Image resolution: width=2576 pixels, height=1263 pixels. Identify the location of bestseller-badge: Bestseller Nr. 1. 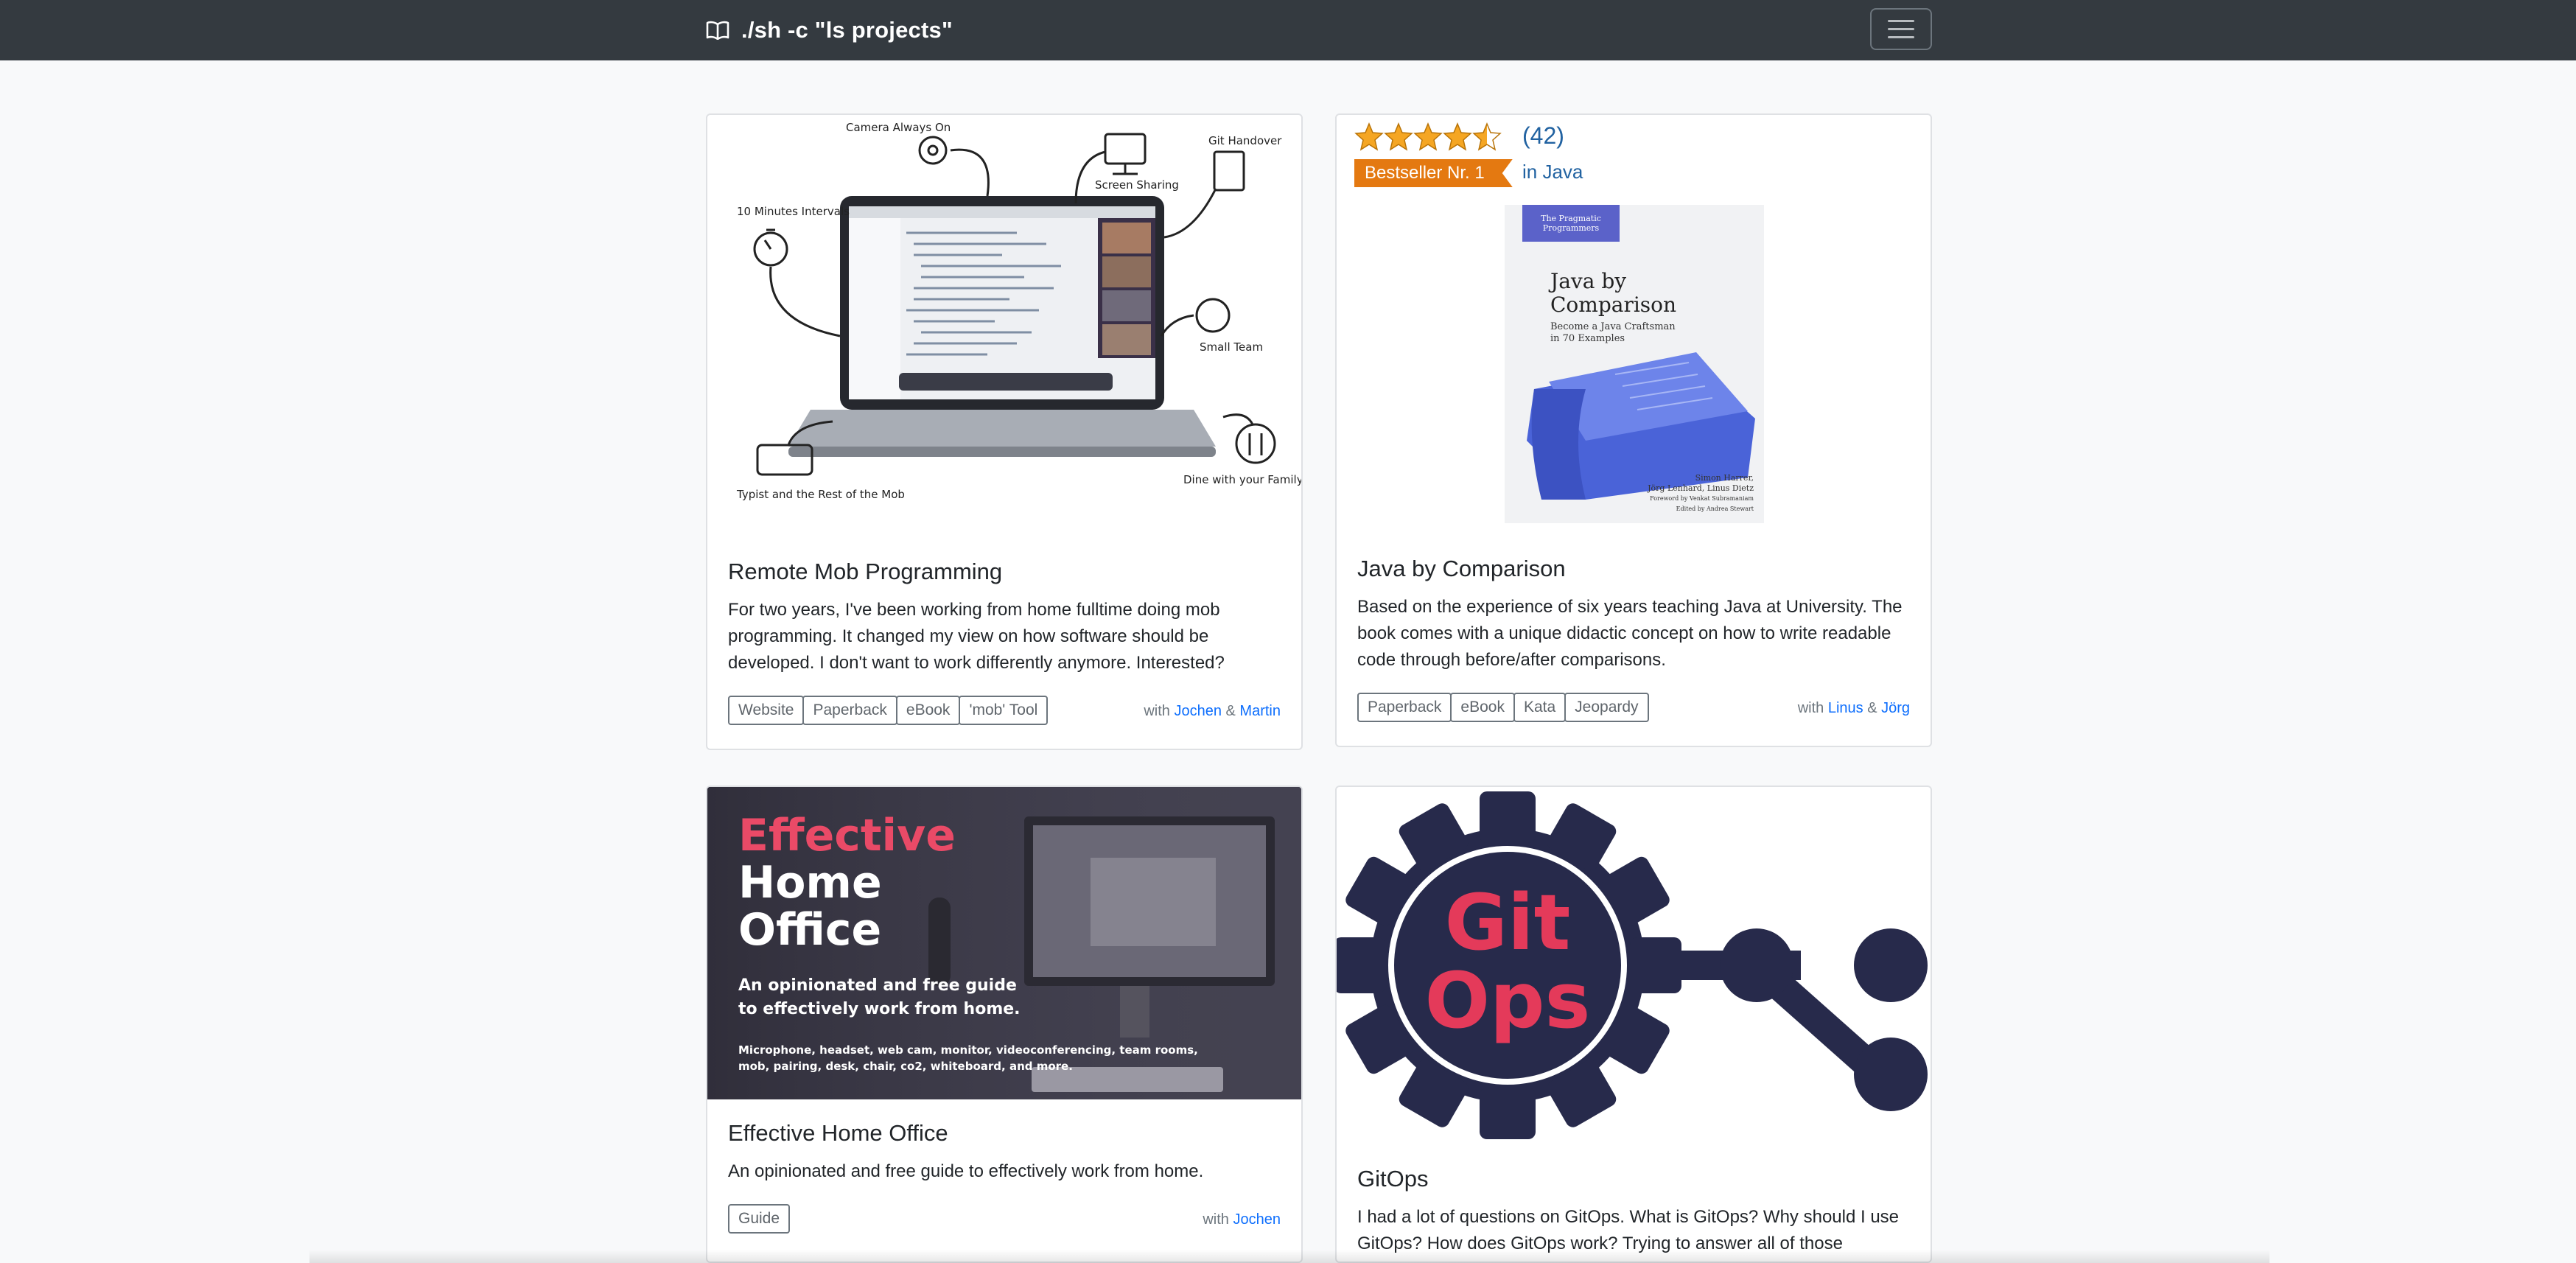
(1433, 173).